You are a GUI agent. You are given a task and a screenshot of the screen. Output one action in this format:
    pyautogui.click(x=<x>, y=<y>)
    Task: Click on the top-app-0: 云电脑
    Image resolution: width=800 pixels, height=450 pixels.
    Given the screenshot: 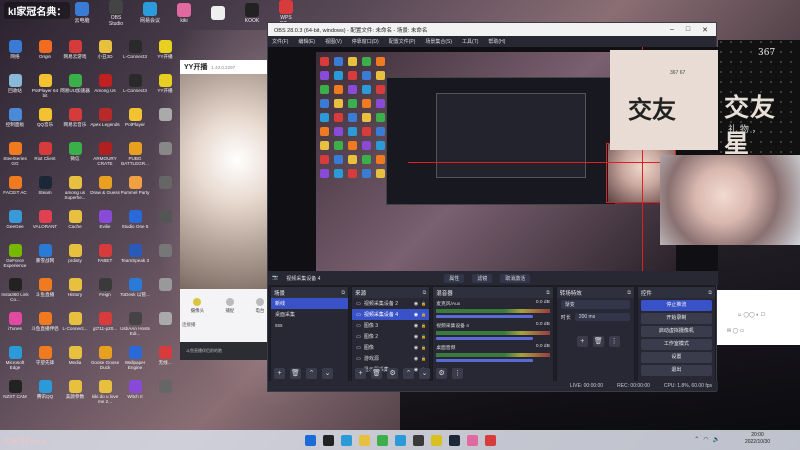 What is the action you would take?
    pyautogui.click(x=82, y=13)
    